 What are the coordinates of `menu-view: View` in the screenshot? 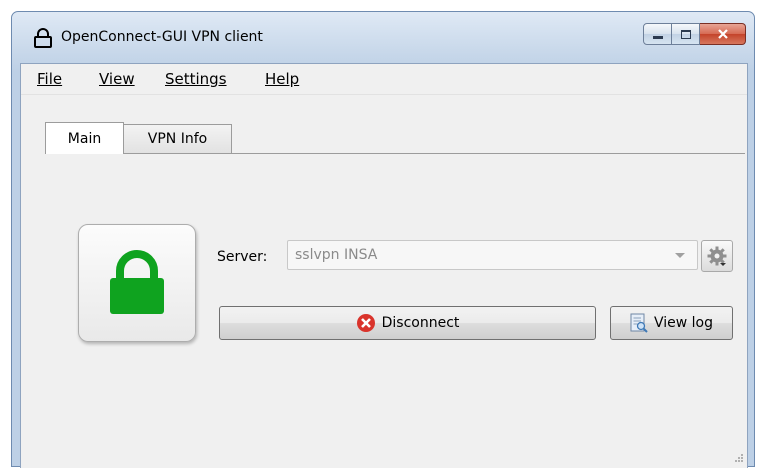 It's located at (117, 79).